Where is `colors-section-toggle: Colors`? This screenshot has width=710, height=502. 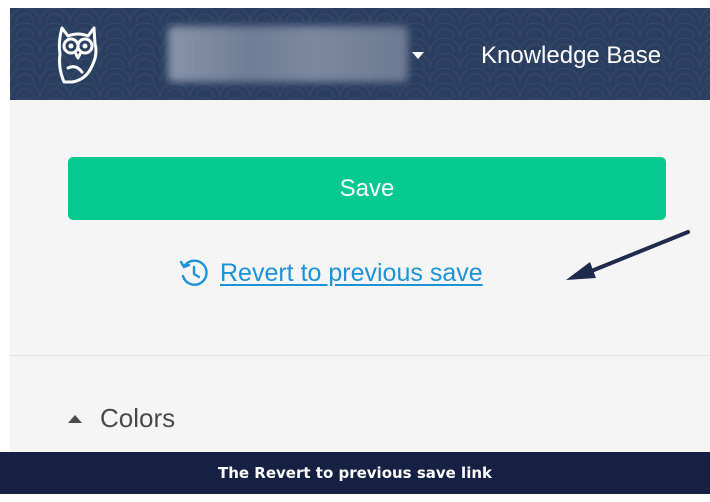
colors-section-toggle: Colors is located at coordinates (121, 418).